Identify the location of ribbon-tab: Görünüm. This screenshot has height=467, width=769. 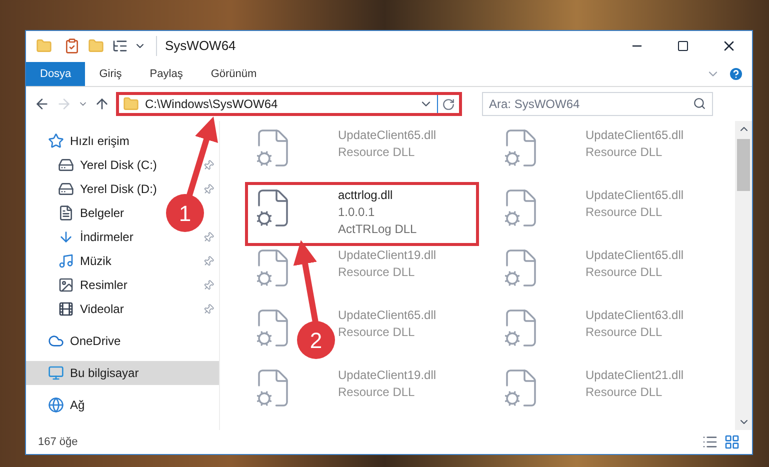
(233, 74).